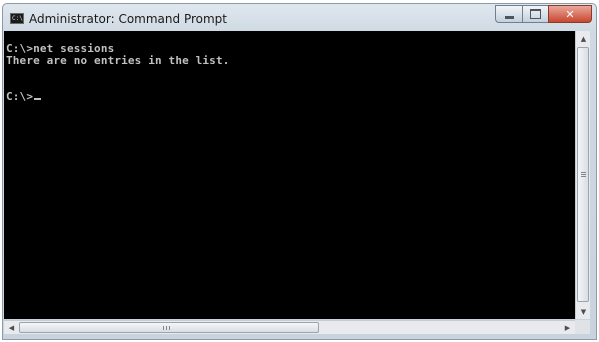  Describe the element at coordinates (38, 99) in the screenshot. I see `text-cursor` at that location.